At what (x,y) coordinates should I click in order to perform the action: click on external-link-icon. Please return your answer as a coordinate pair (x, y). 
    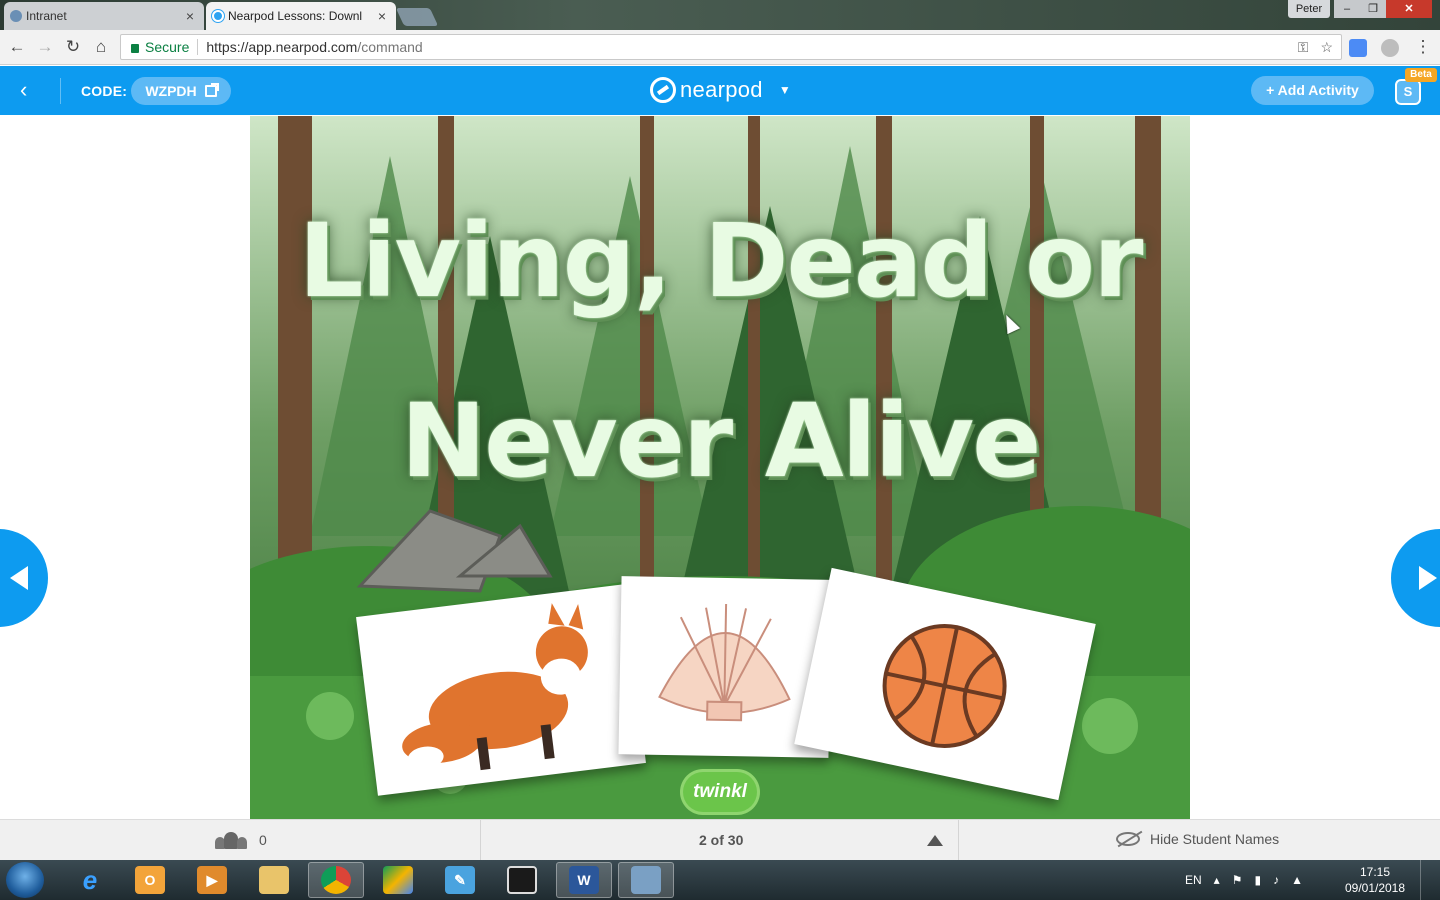
    Looking at the image, I should click on (211, 90).